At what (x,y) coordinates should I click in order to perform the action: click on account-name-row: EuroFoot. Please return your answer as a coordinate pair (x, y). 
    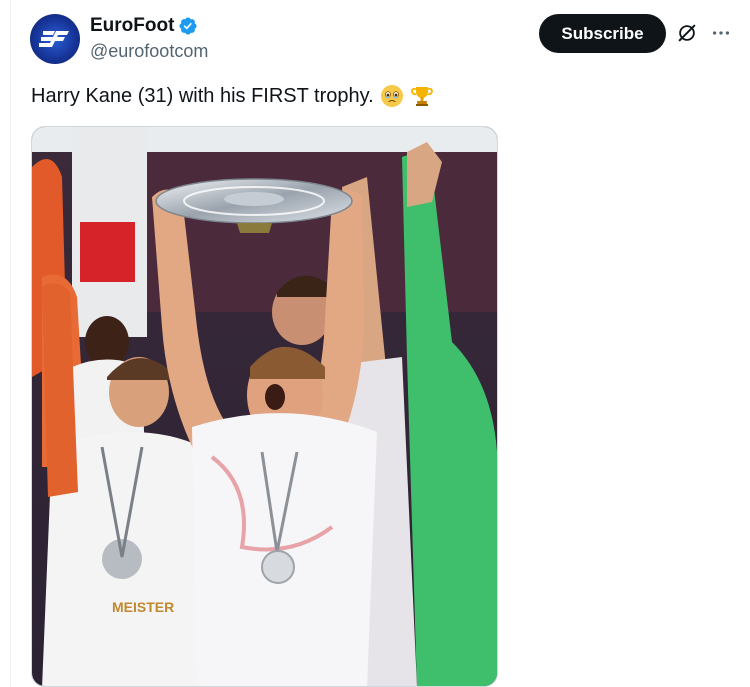
    Looking at the image, I should click on (144, 26).